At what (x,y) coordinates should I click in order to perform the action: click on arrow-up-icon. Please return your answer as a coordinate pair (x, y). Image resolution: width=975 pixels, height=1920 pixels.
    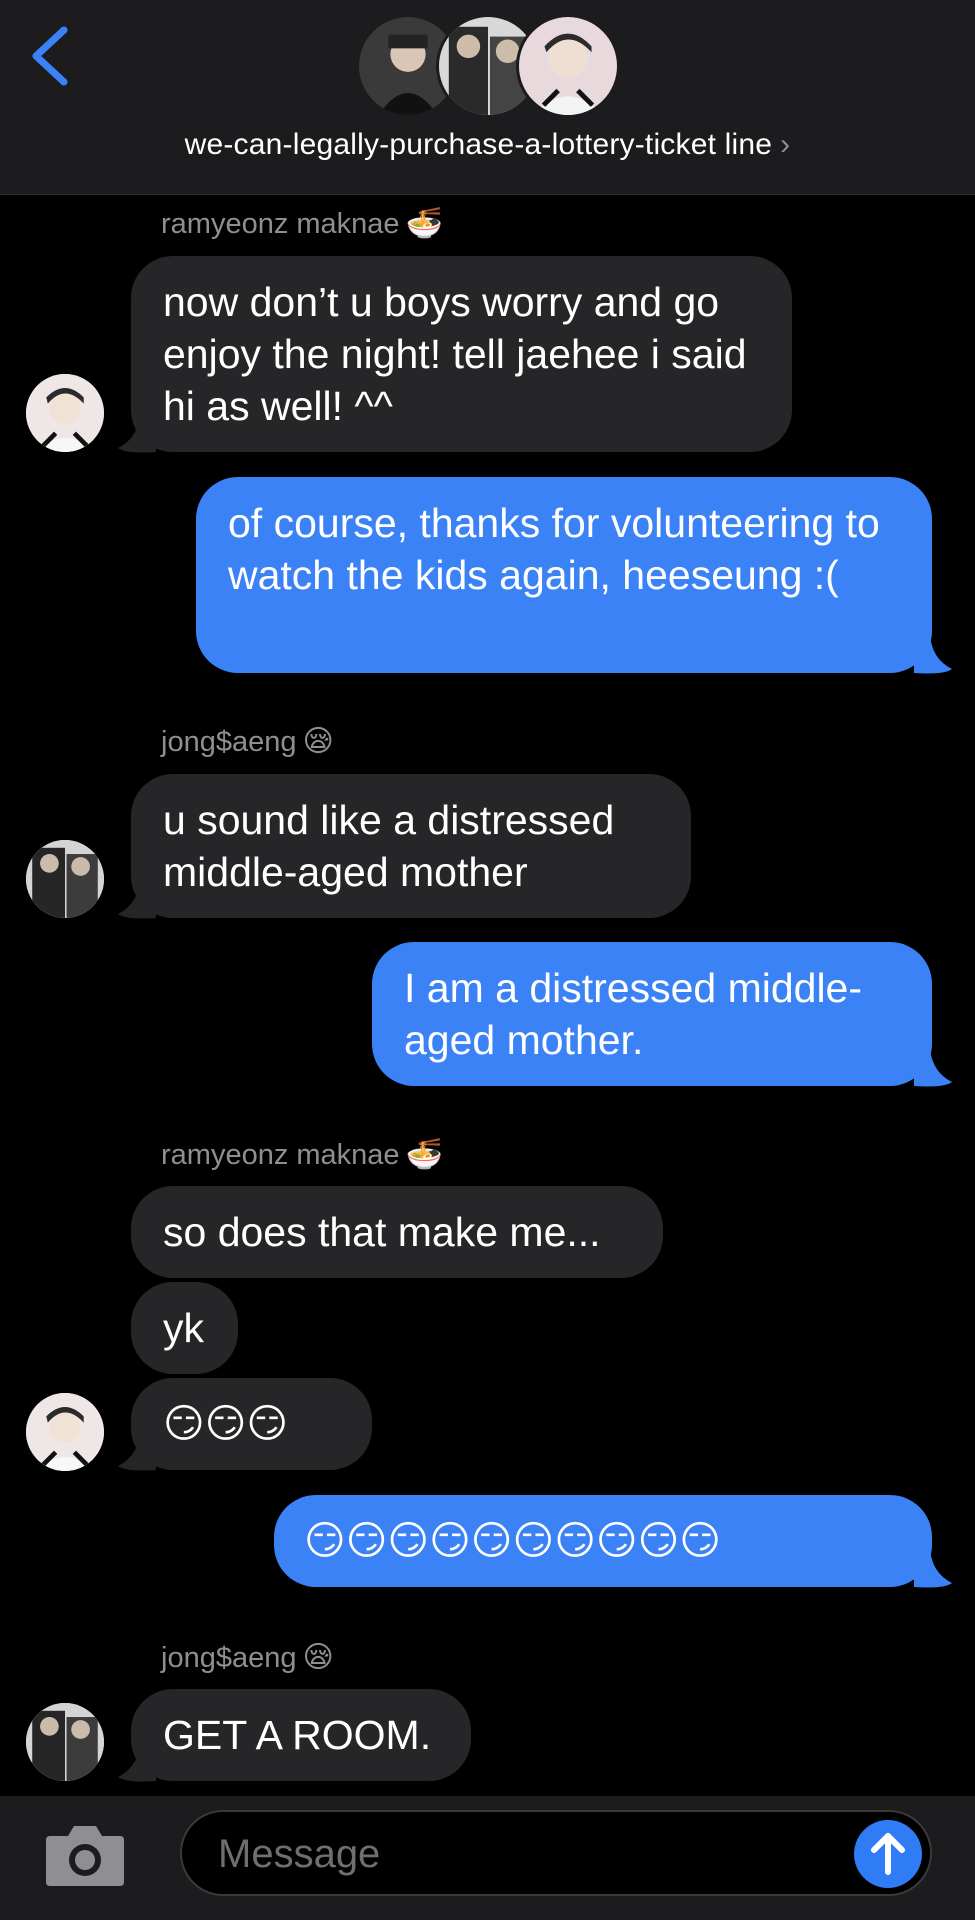
    Looking at the image, I should click on (888, 1854).